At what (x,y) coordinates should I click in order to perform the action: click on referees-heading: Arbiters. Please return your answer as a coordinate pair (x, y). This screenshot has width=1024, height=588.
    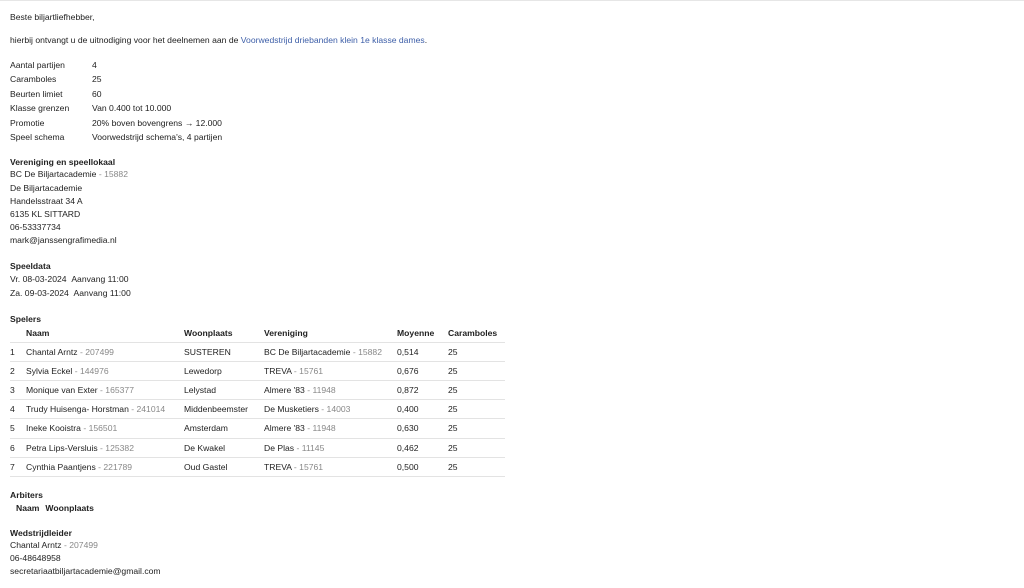
    Looking at the image, I should click on (26, 495).